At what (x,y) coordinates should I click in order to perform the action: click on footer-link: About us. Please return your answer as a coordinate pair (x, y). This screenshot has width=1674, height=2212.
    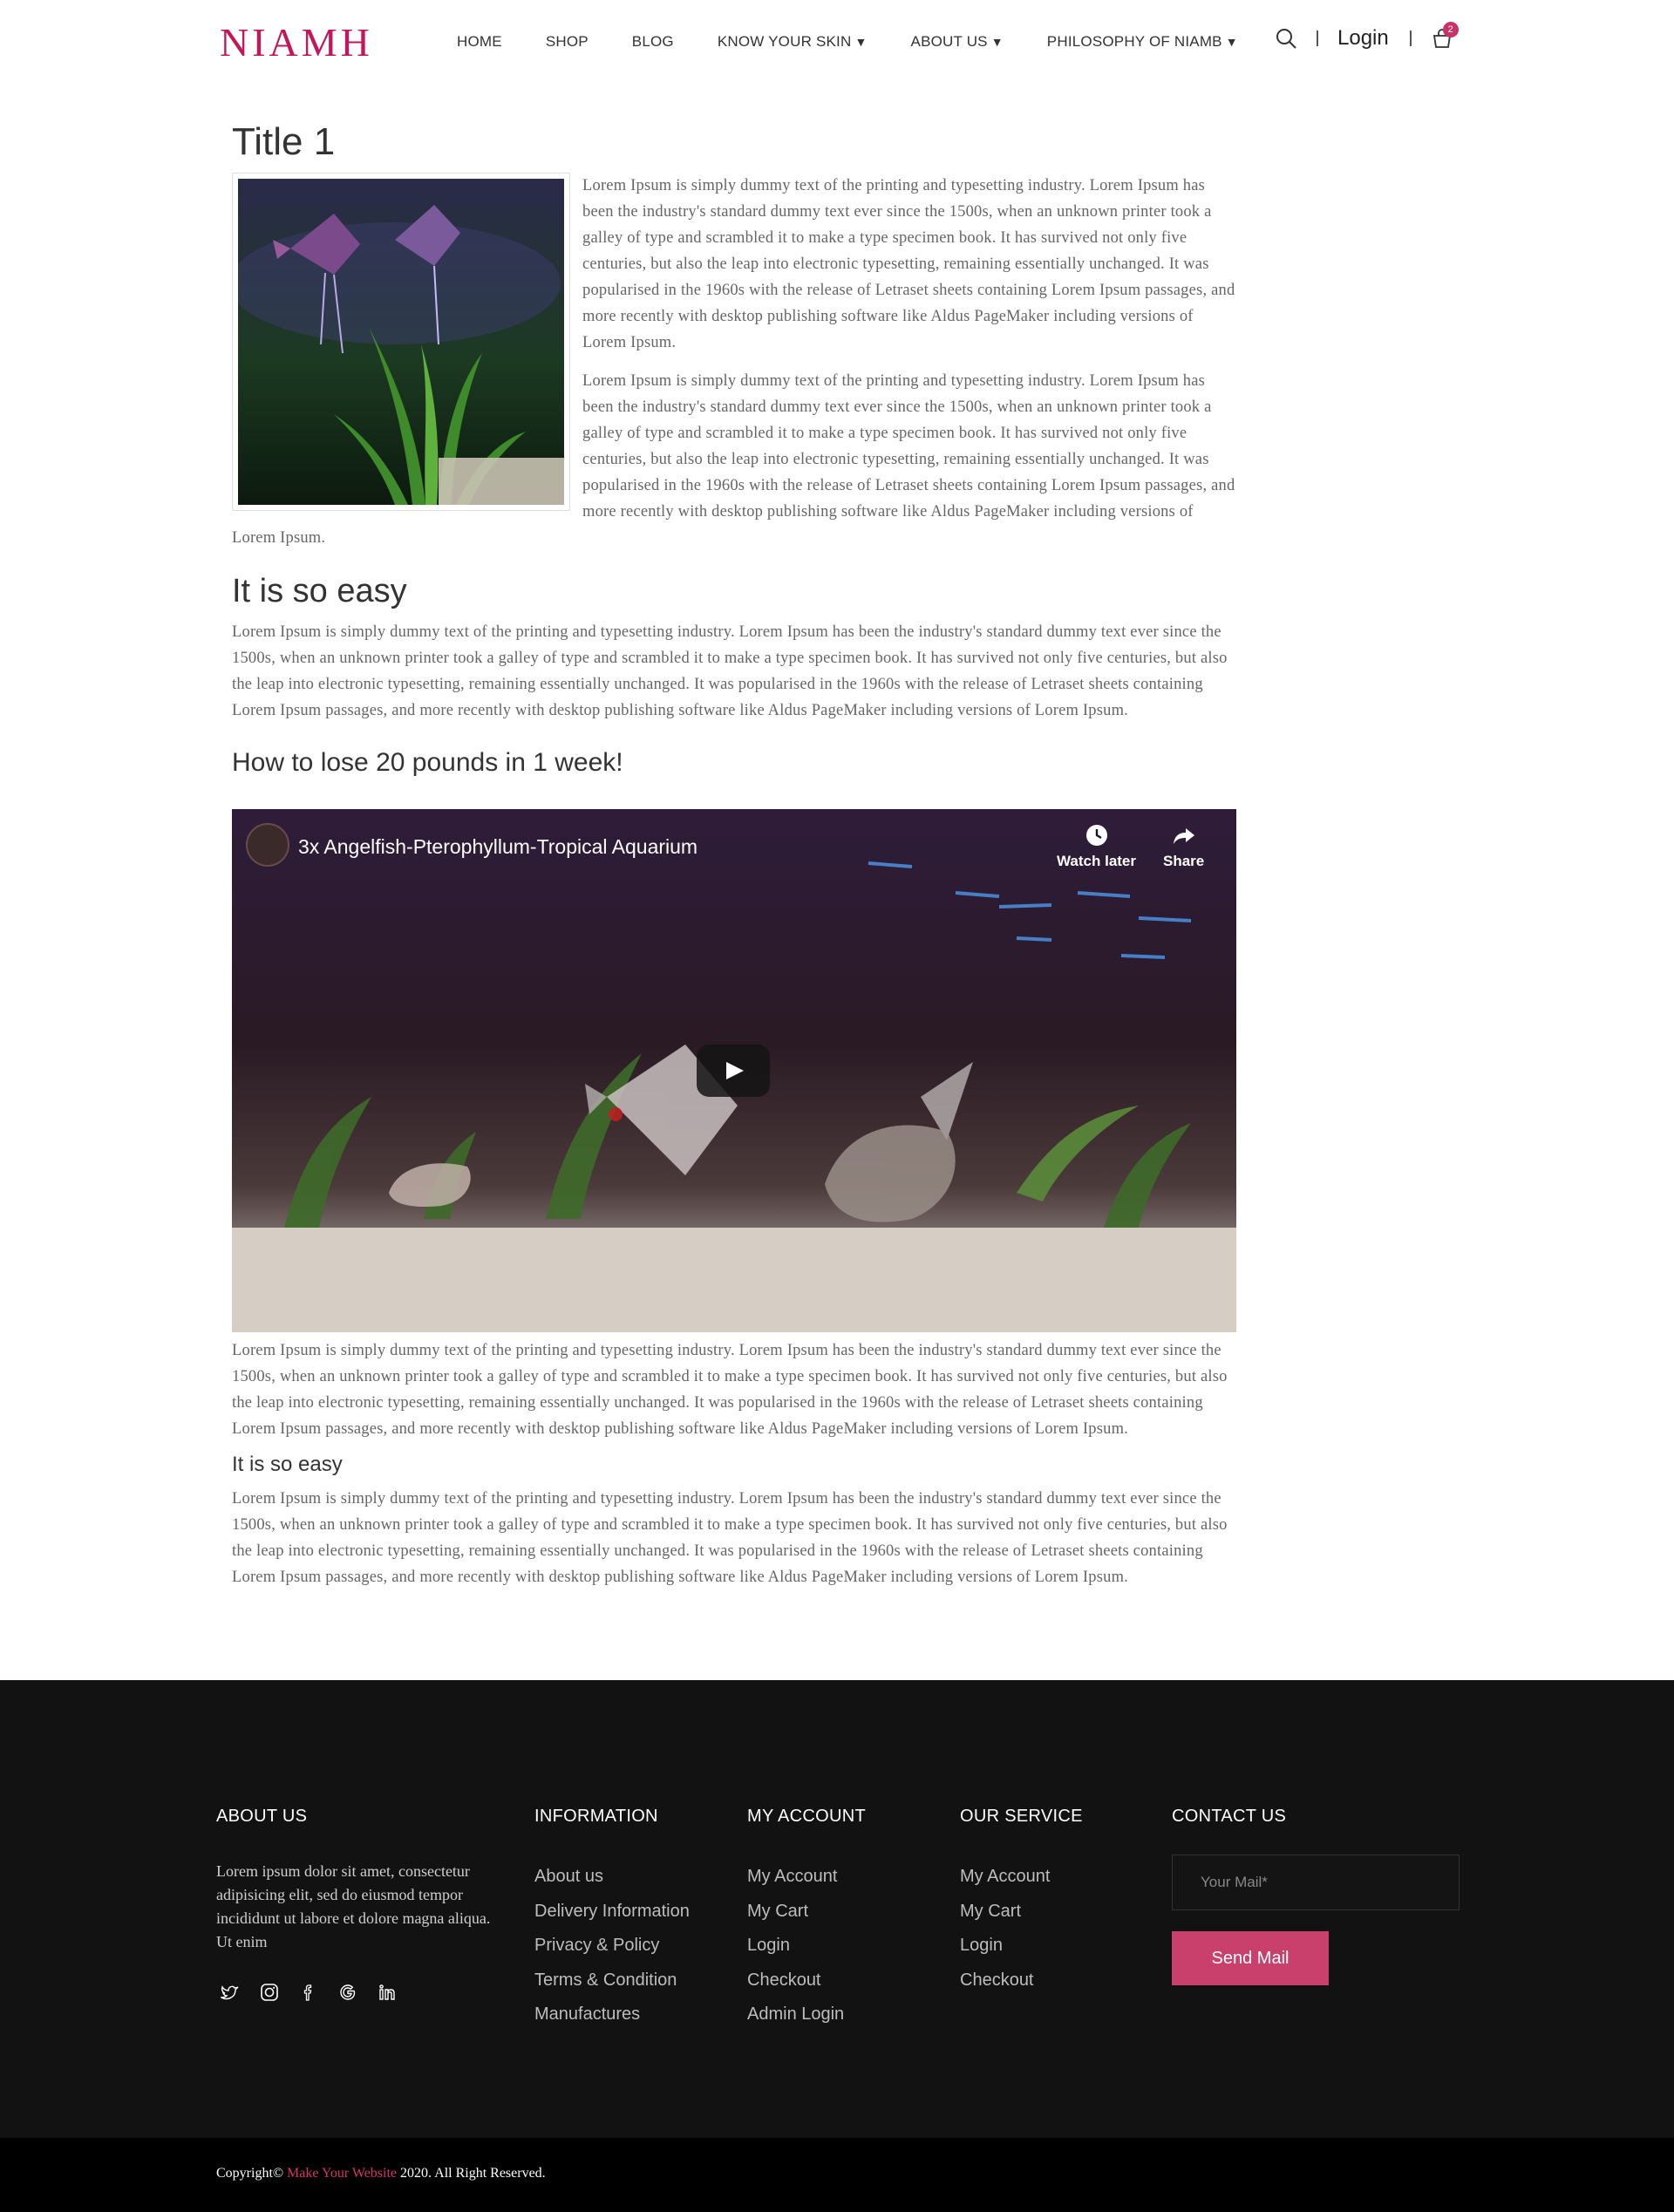
    Looking at the image, I should click on (612, 1877).